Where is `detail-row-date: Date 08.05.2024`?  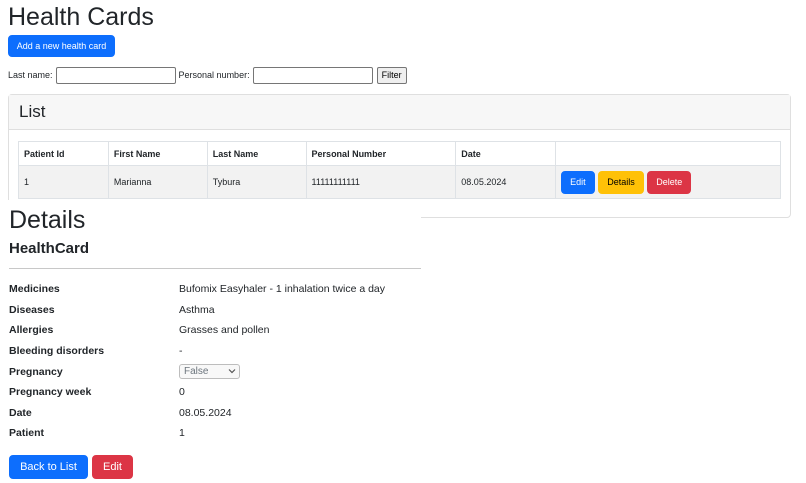 detail-row-date: Date 08.05.2024 is located at coordinates (215, 413).